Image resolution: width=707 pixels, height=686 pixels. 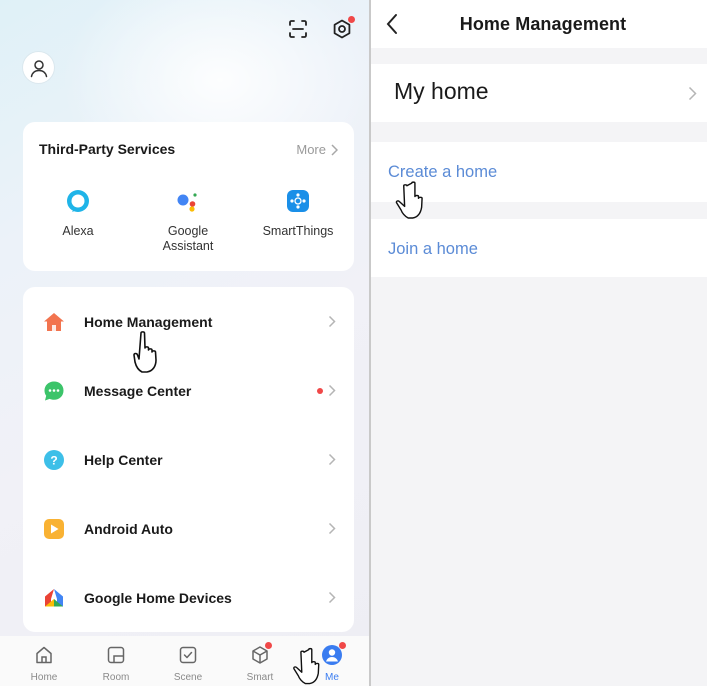 I want to click on services-more-link: More, so click(x=317, y=149).